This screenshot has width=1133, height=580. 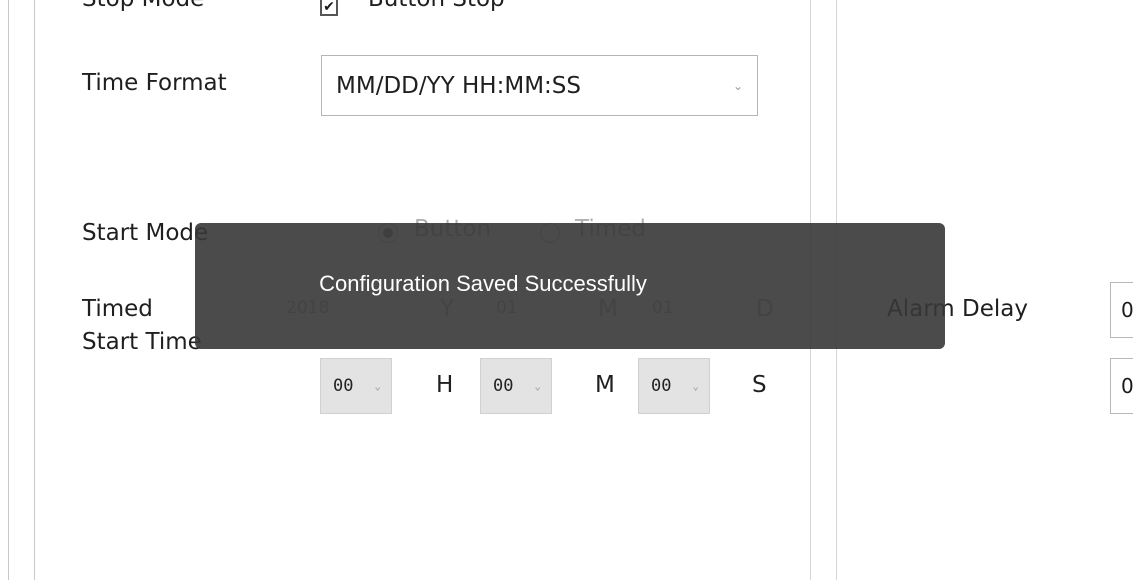 What do you see at coordinates (143, 6) in the screenshot?
I see `stop-mode-label: Stop Mode` at bounding box center [143, 6].